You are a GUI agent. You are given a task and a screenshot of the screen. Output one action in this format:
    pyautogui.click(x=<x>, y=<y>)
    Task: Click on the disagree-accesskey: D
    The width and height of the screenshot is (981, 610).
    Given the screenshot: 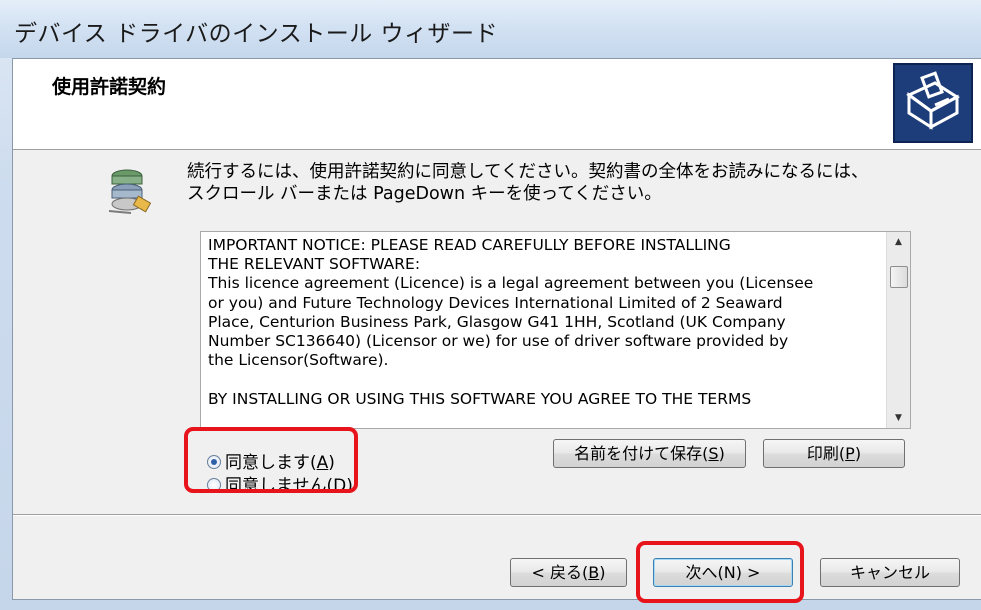 What is the action you would take?
    pyautogui.click(x=340, y=486)
    